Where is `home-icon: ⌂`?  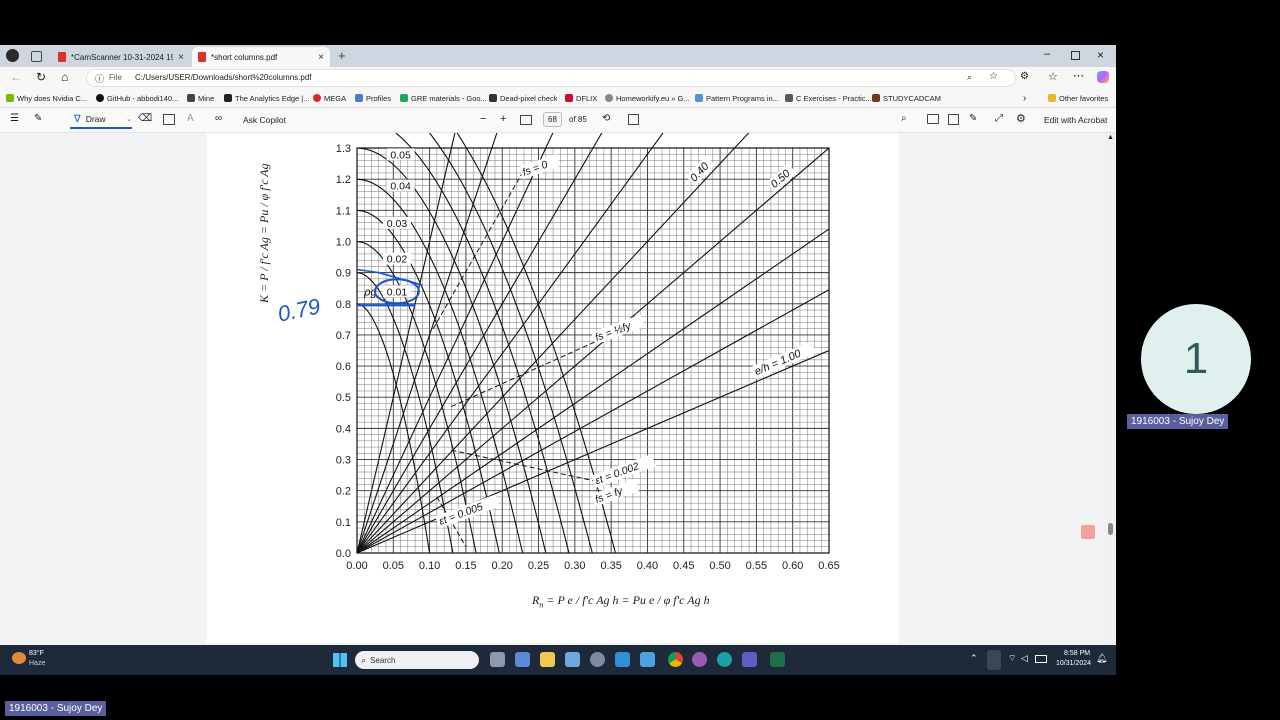
home-icon: ⌂ is located at coordinates (64, 77).